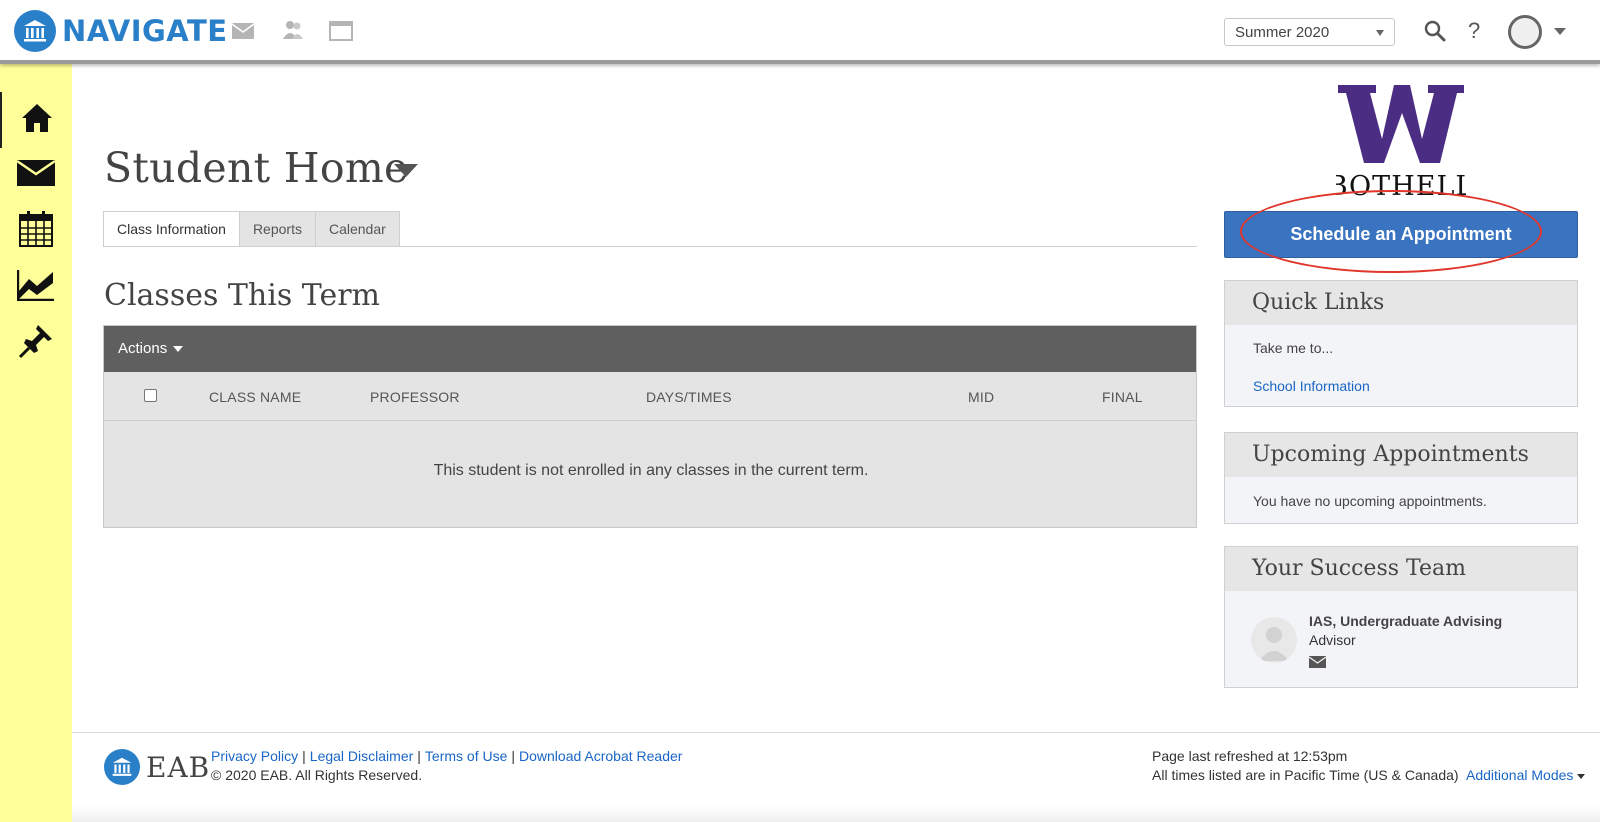 Image resolution: width=1600 pixels, height=822 pixels. What do you see at coordinates (36, 443) in the screenshot?
I see `sidebar` at bounding box center [36, 443].